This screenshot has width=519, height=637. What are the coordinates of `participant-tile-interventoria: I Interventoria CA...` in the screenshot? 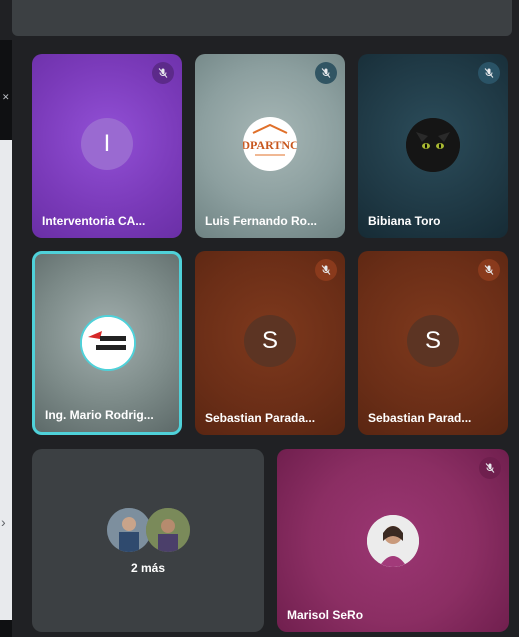 It's located at (107, 146).